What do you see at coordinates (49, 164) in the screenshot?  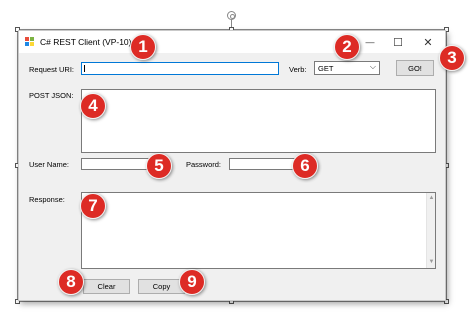 I see `username-label: User Name:` at bounding box center [49, 164].